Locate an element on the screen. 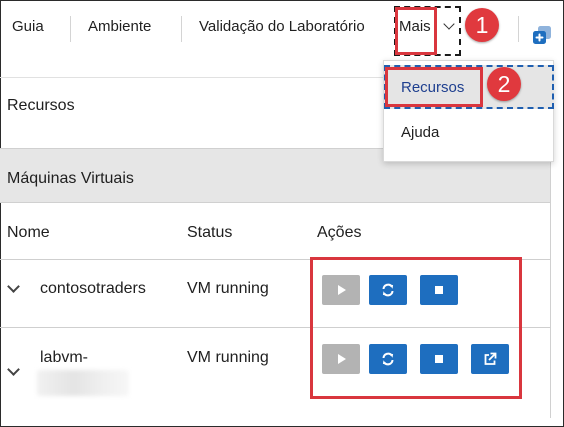 This screenshot has width=564, height=427. nav-ambiente: Ambiente is located at coordinates (119, 26).